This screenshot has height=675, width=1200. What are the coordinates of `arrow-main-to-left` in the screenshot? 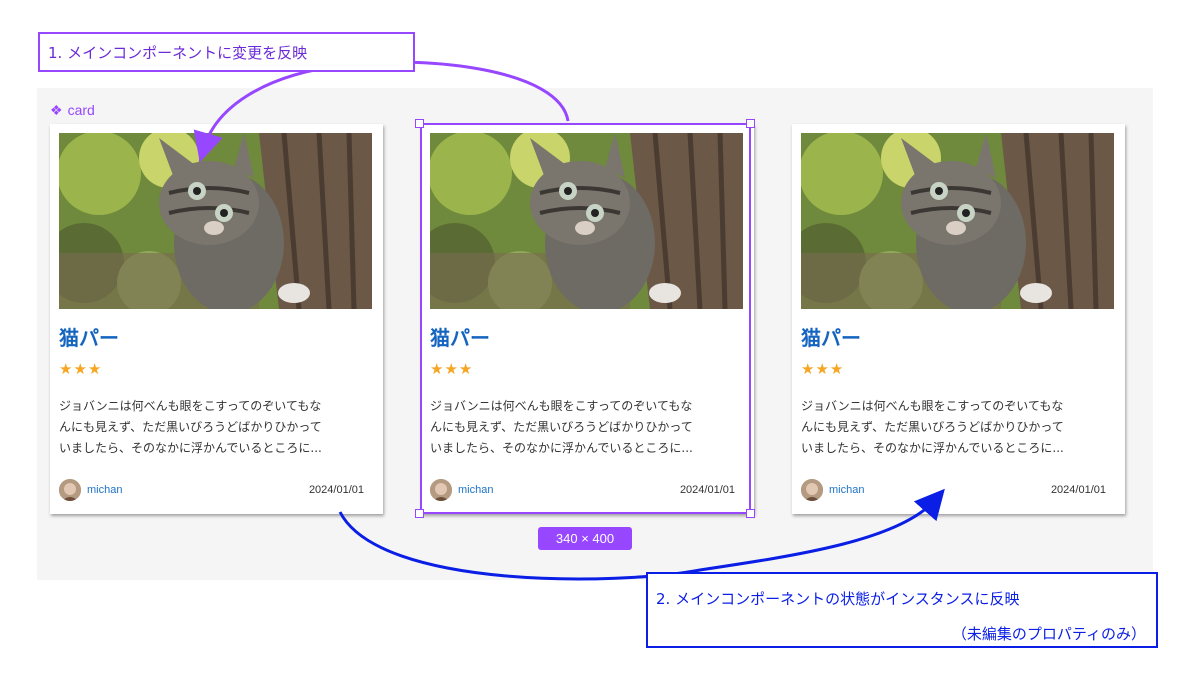 It's located at (381, 111).